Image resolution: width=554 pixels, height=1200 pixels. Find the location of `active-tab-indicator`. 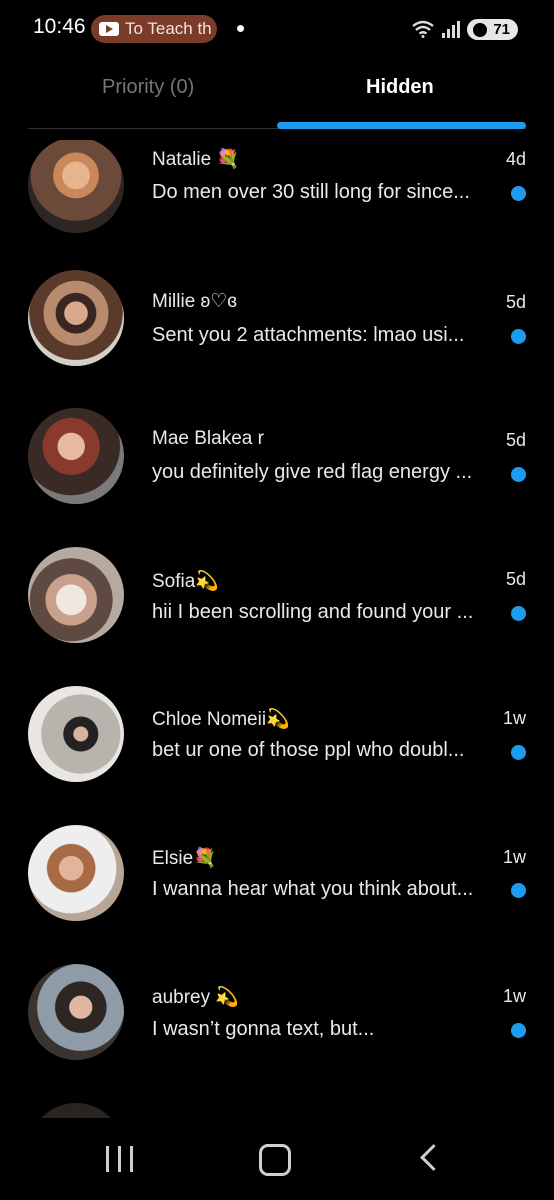

active-tab-indicator is located at coordinates (401, 125).